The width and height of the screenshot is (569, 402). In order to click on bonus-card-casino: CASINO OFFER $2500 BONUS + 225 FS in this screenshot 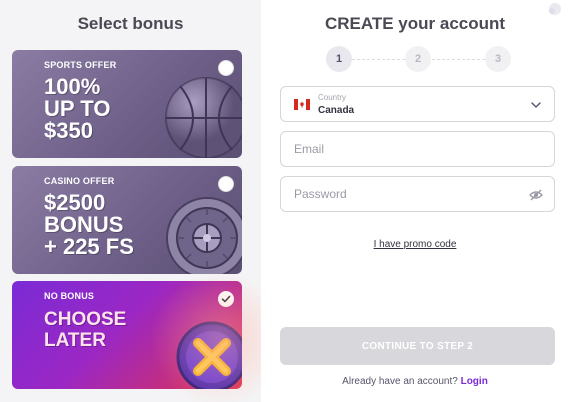, I will do `click(127, 220)`.